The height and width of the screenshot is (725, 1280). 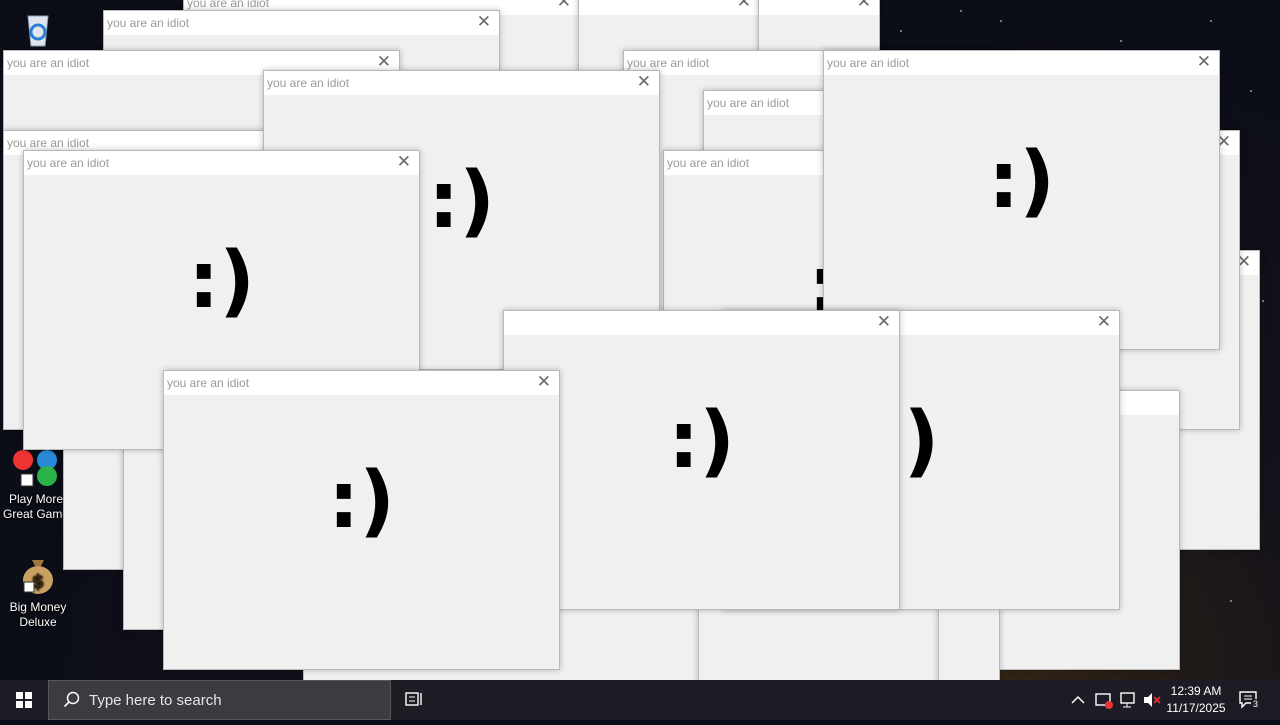 I want to click on clock-date: 11/17/2025, so click(x=1196, y=708).